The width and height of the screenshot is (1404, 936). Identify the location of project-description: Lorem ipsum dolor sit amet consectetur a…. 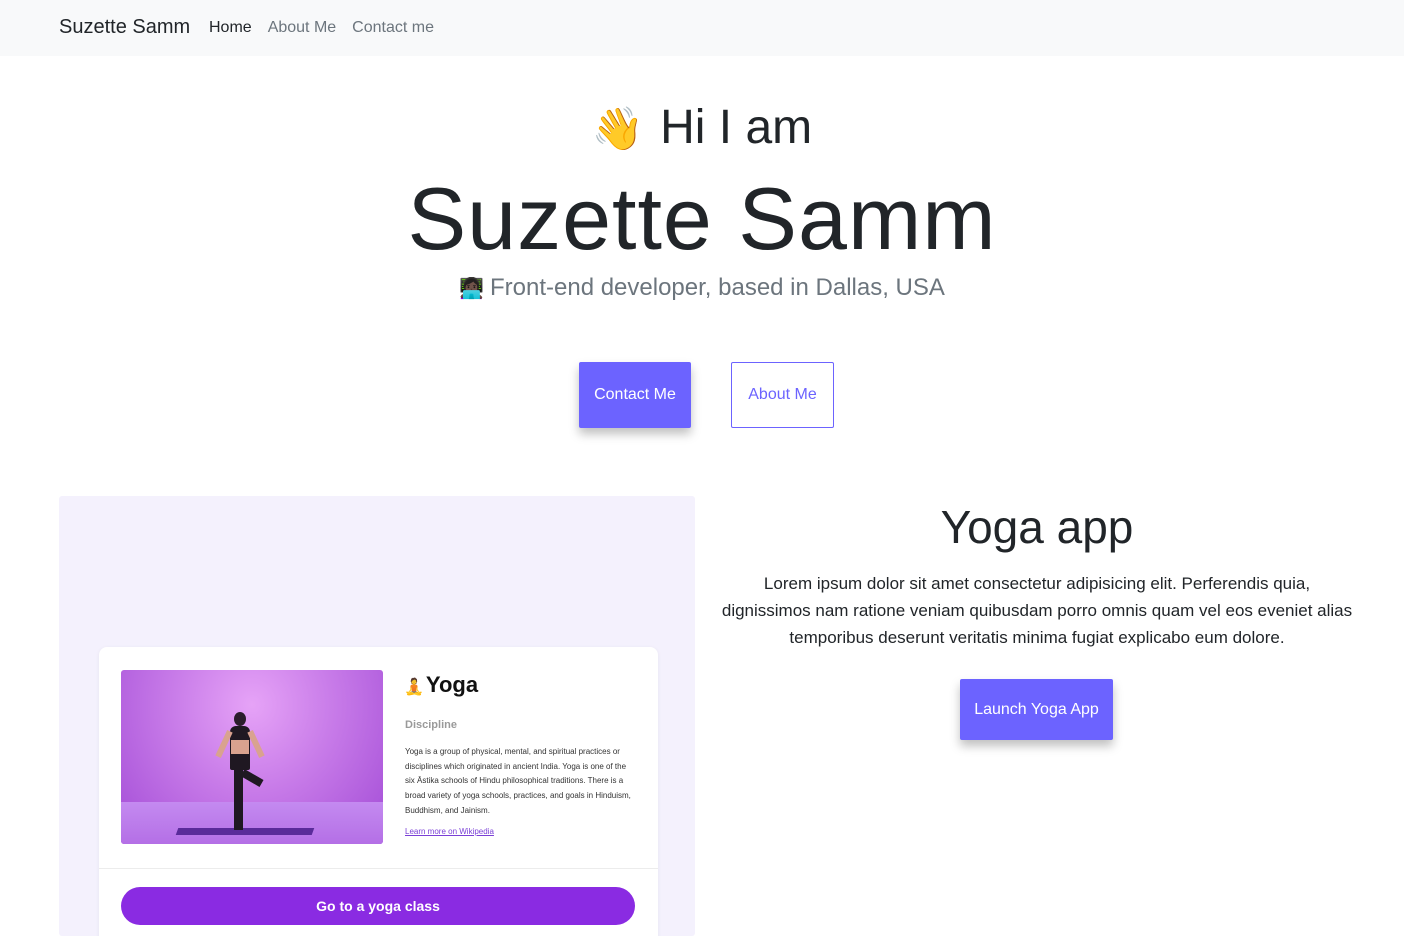
(1037, 610).